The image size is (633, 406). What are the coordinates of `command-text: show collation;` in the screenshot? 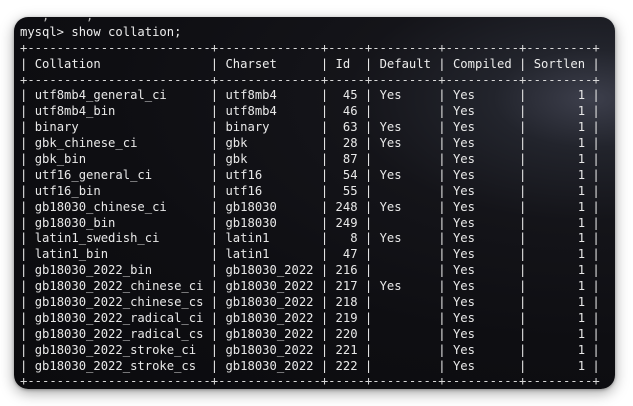 It's located at (126, 31).